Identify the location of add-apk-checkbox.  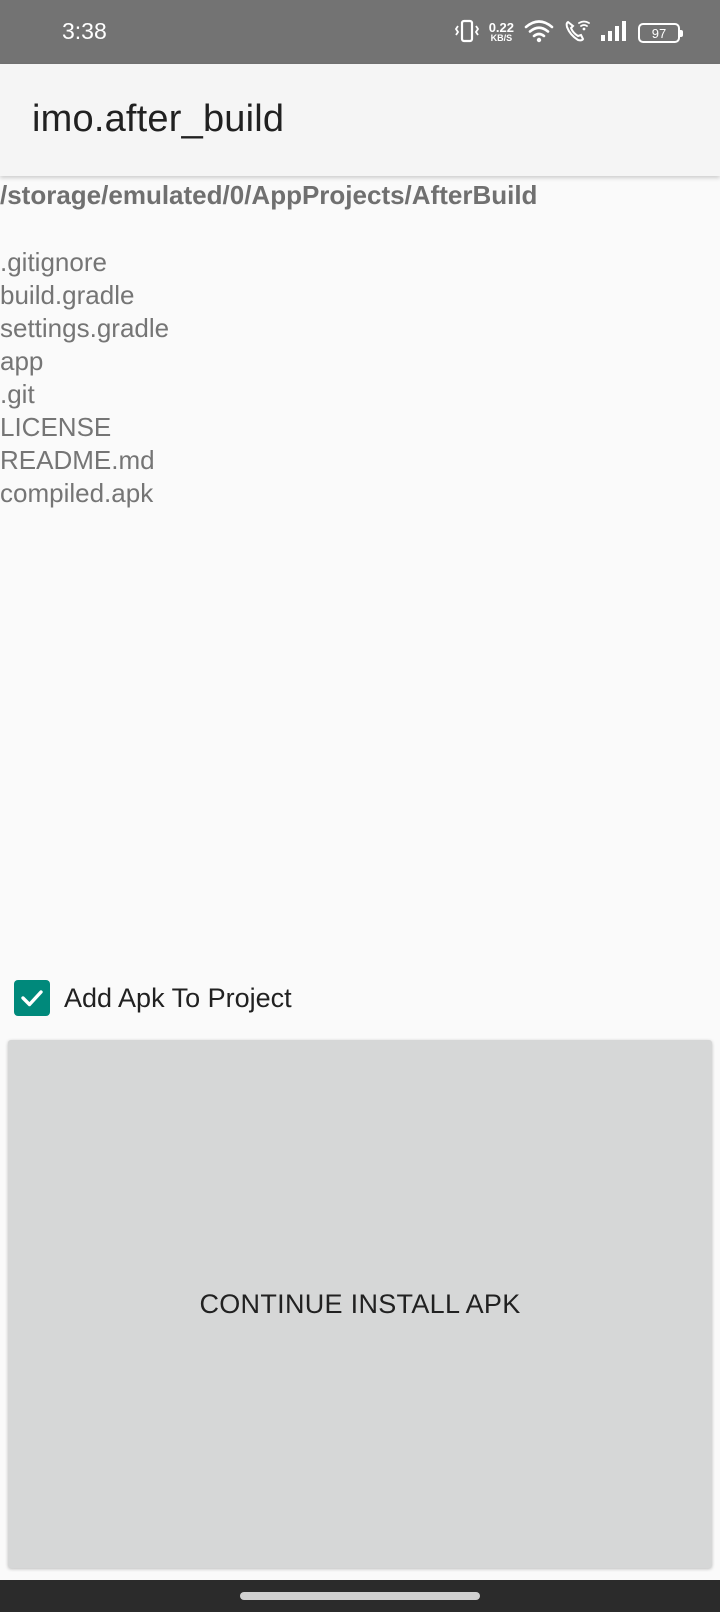
(32, 998).